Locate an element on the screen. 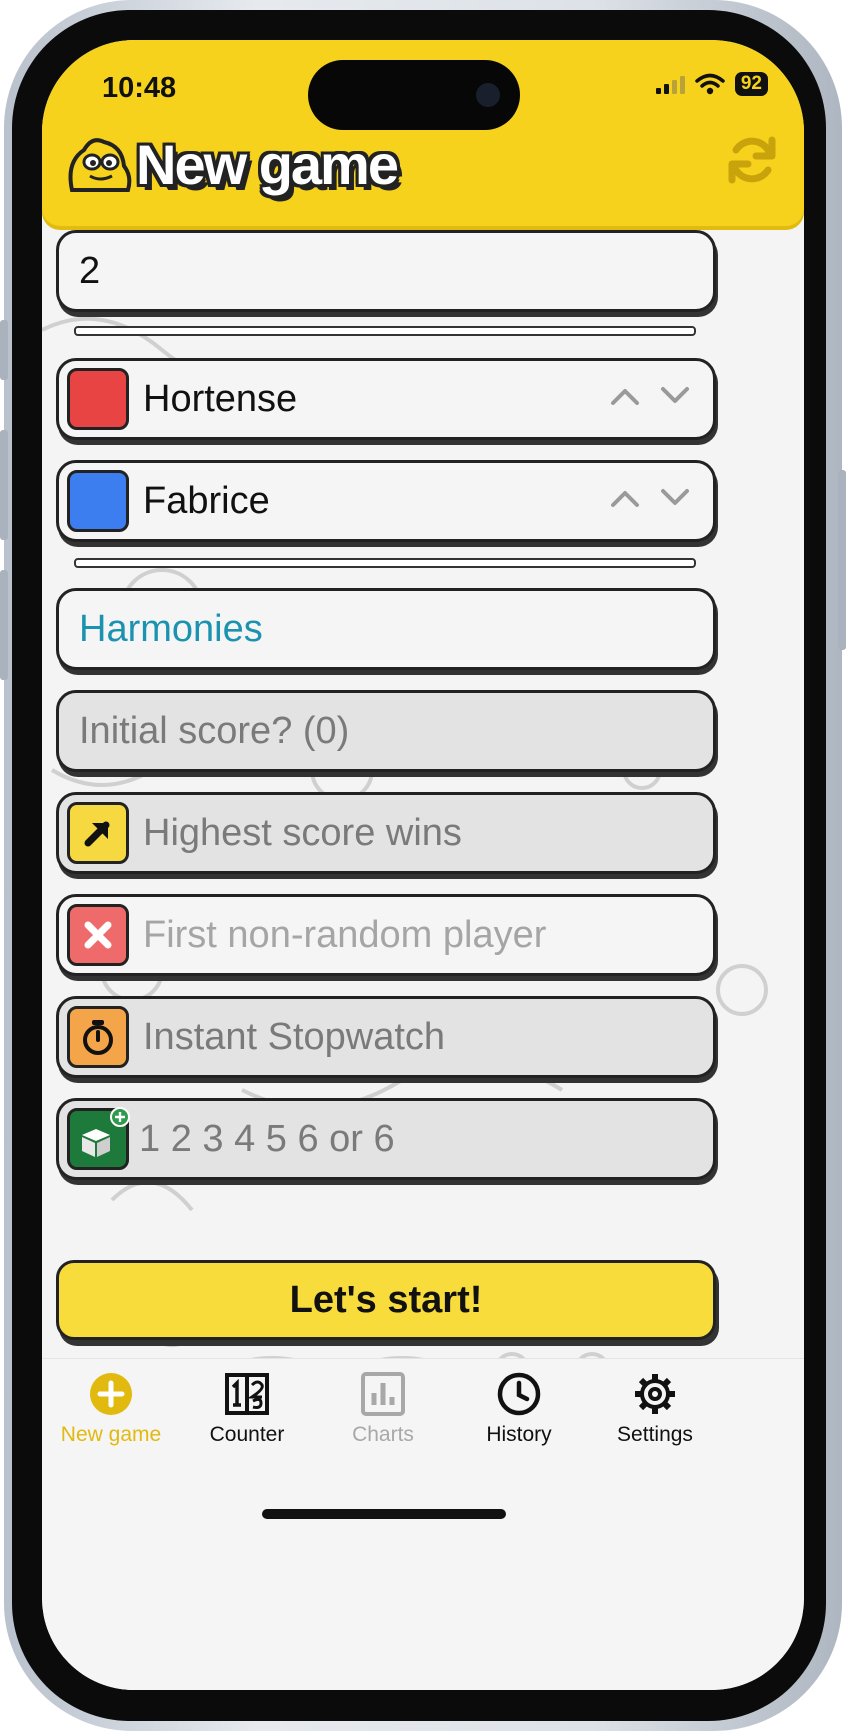 Image resolution: width=848 pixels, height=1731 pixels. dice-icon is located at coordinates (98, 1138).